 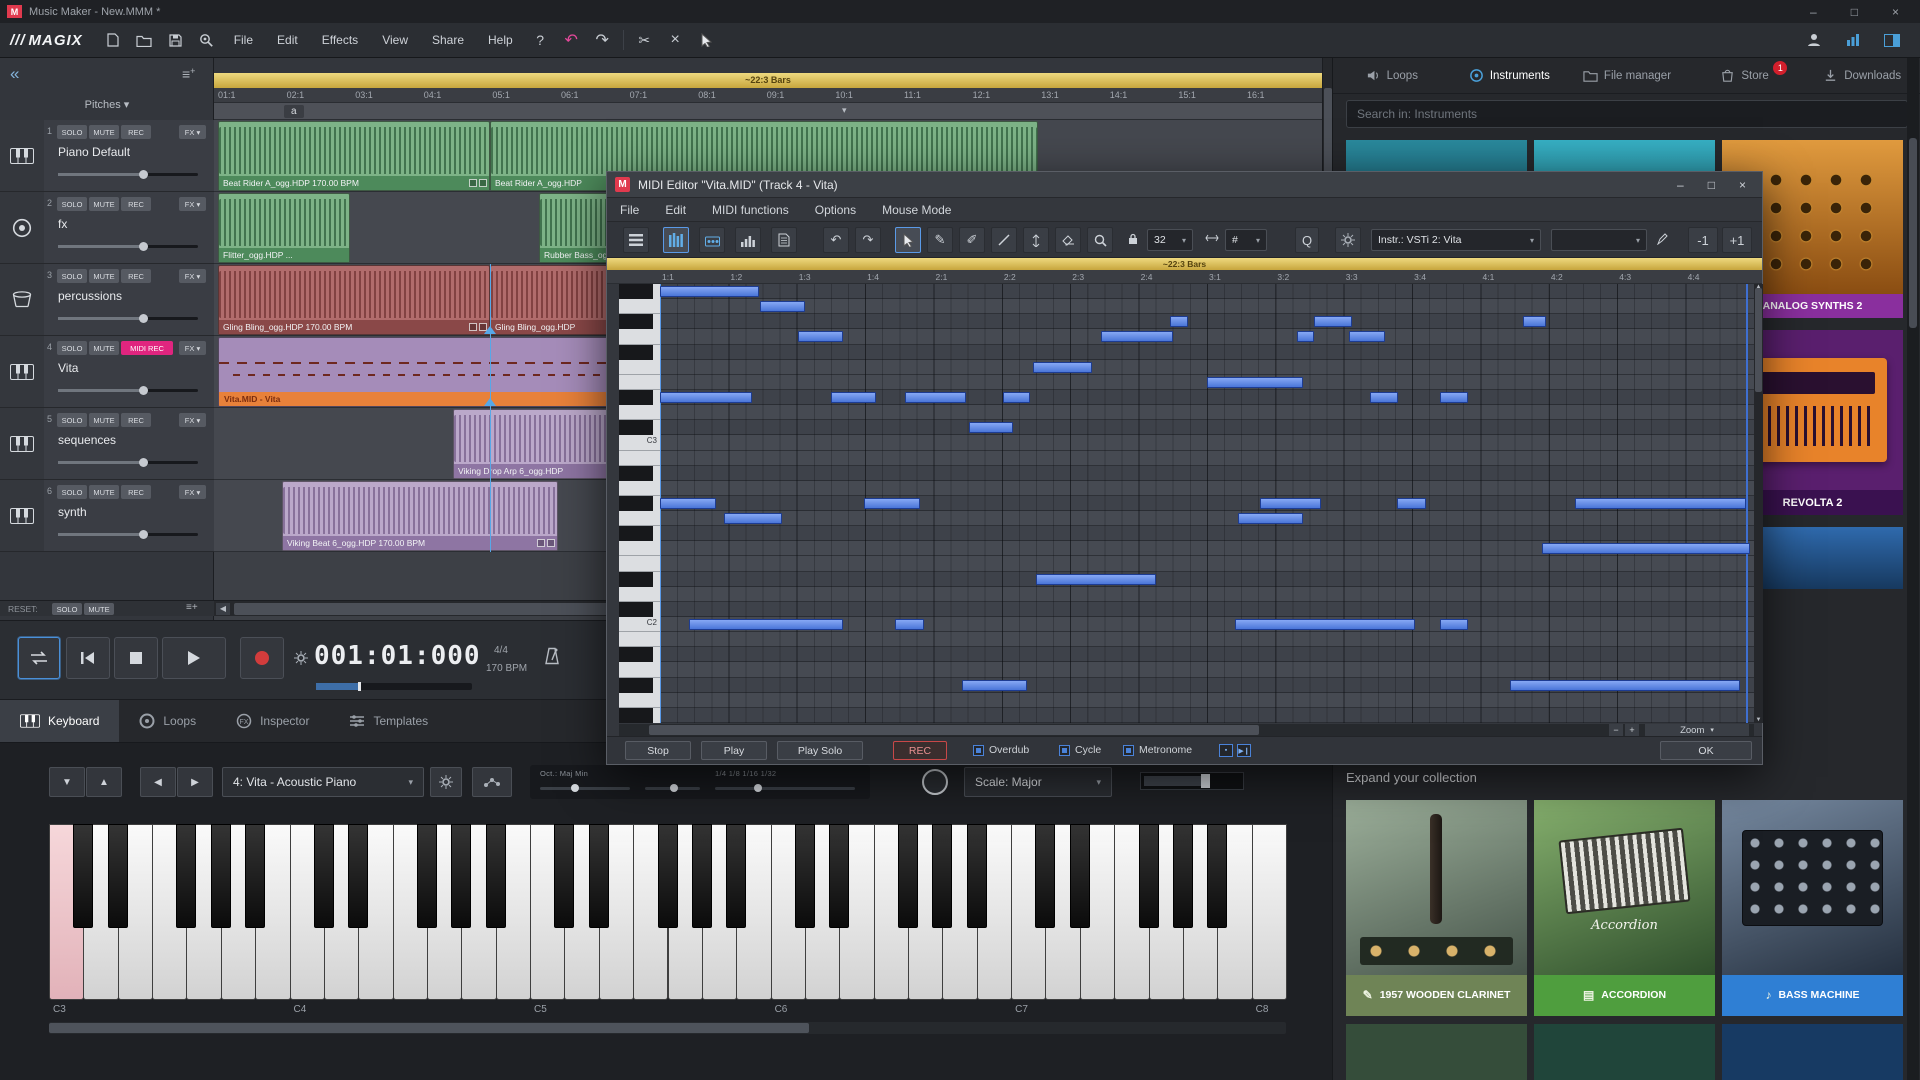 I want to click on overdub-checkbox: Overdub, so click(x=1001, y=750).